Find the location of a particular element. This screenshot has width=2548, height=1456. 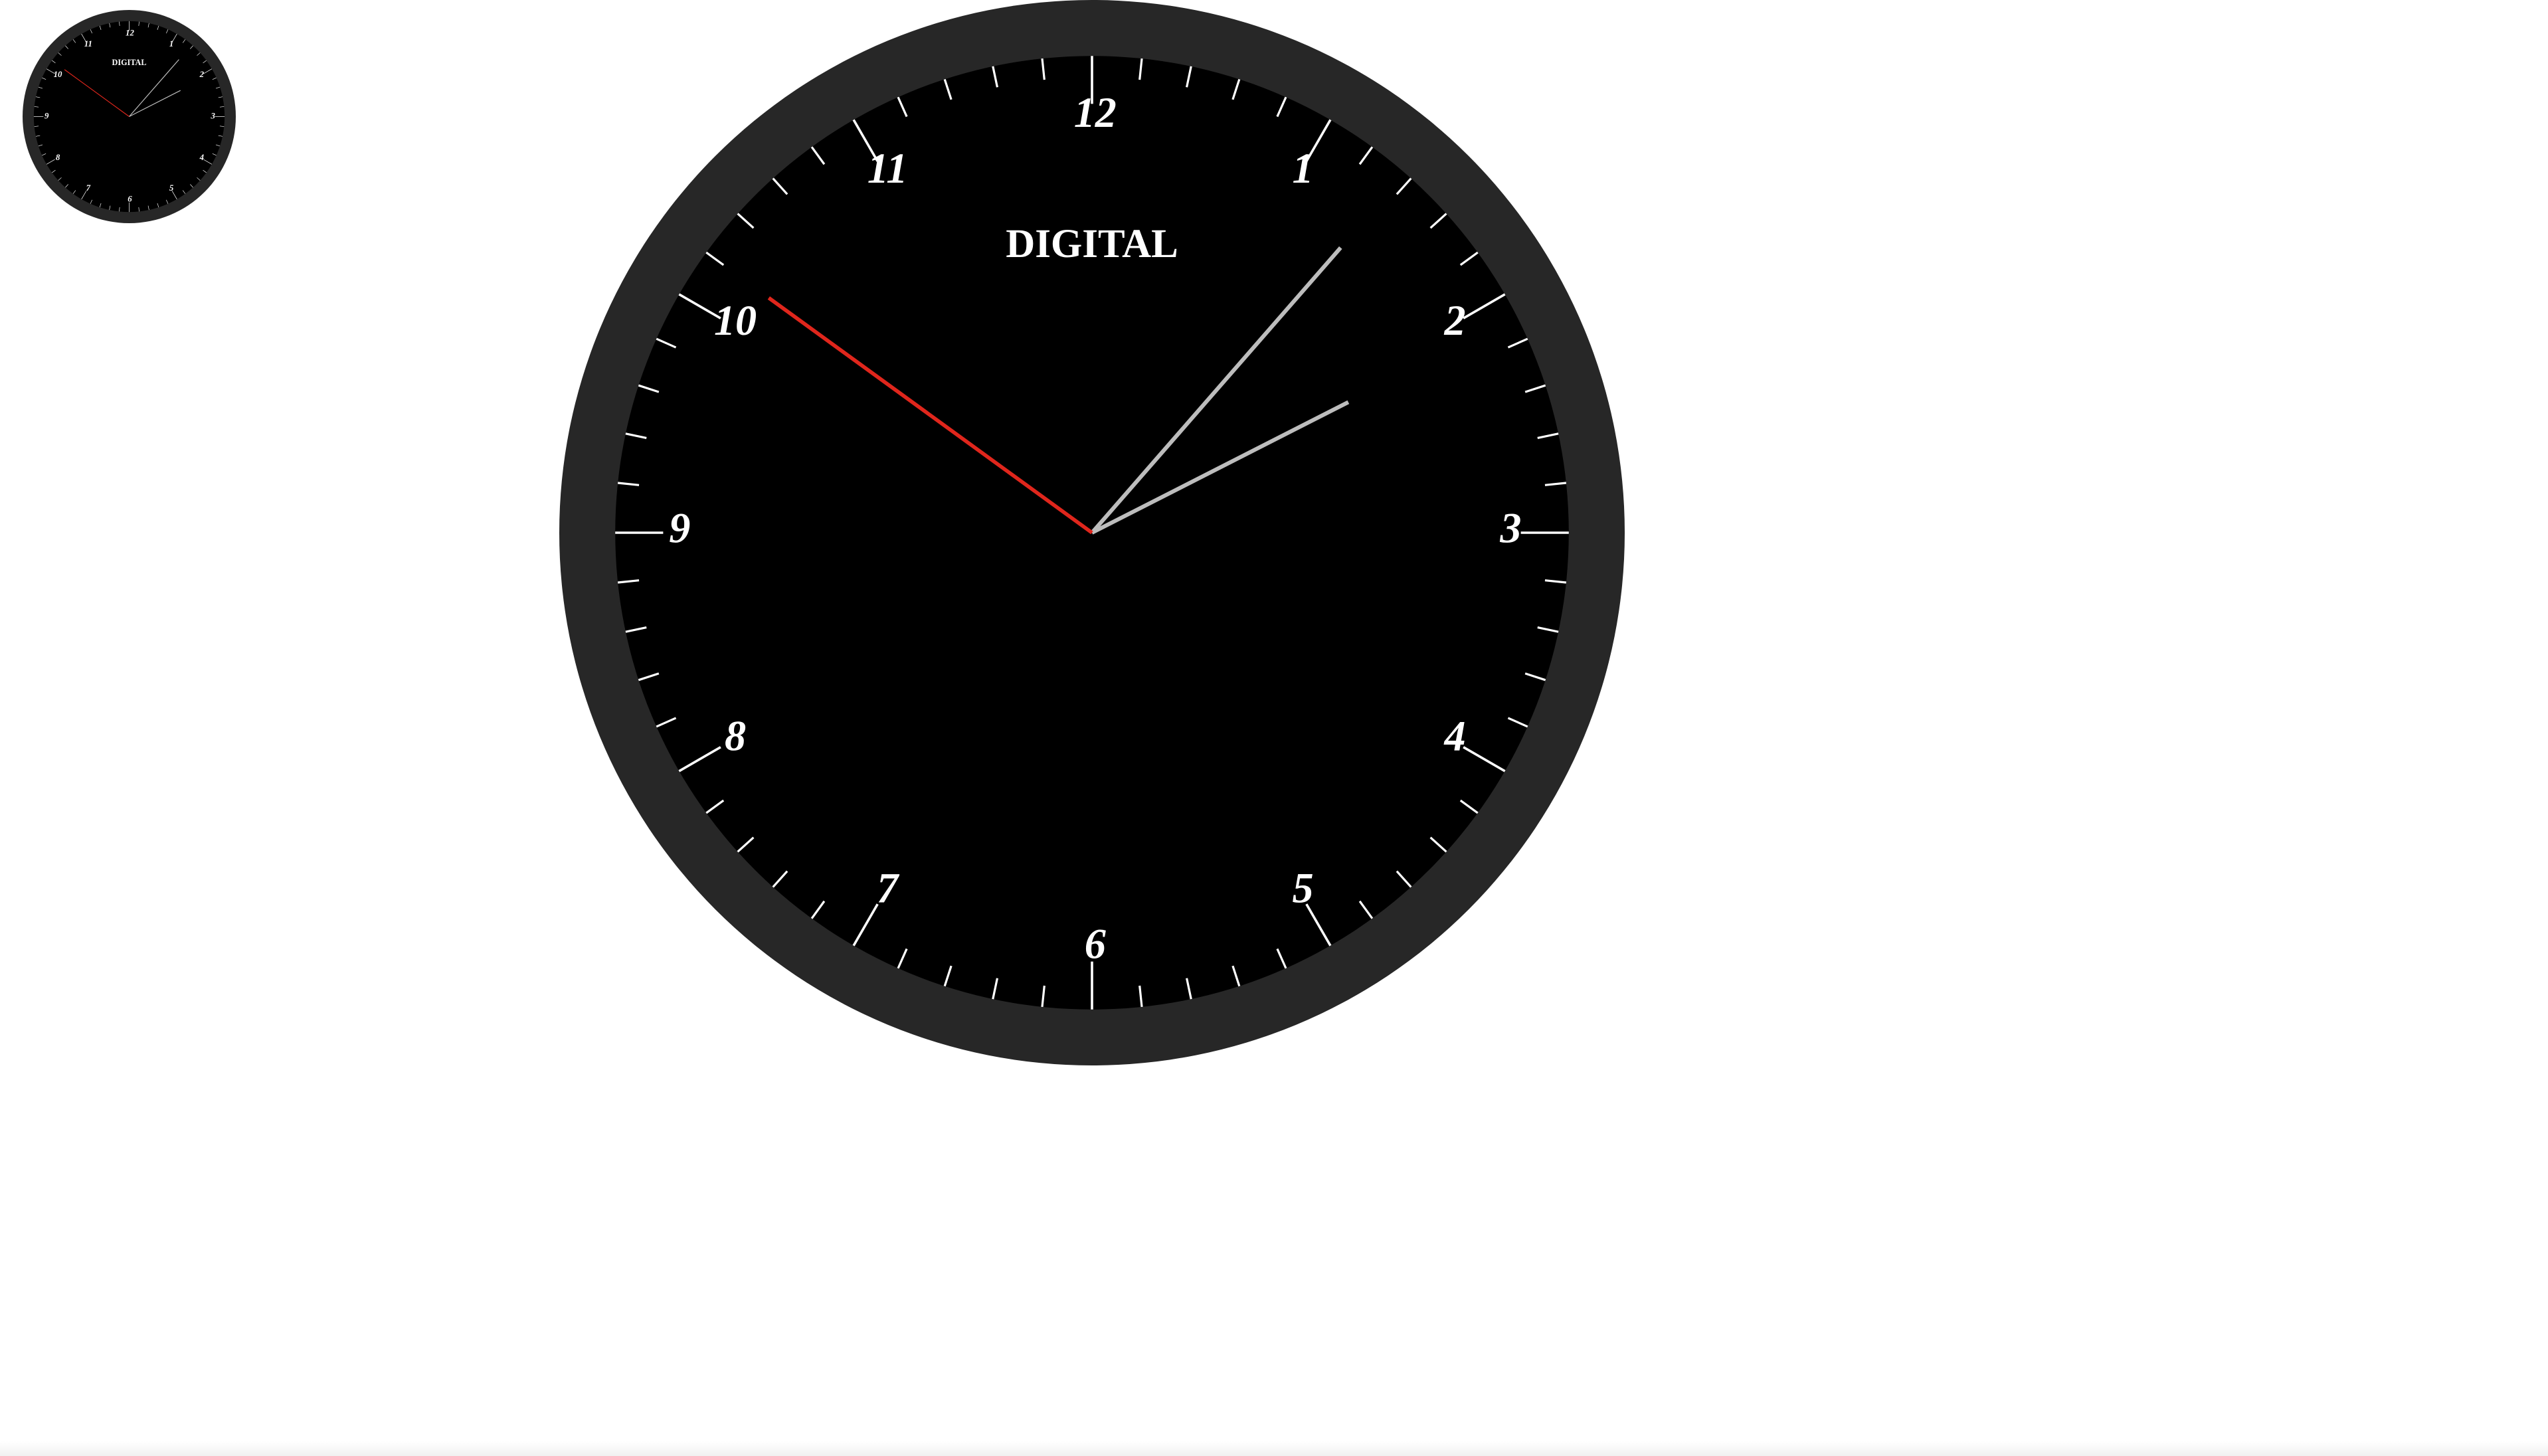

clock-thumbnail: 121234567891011 DIGITAL is located at coordinates (129, 116).